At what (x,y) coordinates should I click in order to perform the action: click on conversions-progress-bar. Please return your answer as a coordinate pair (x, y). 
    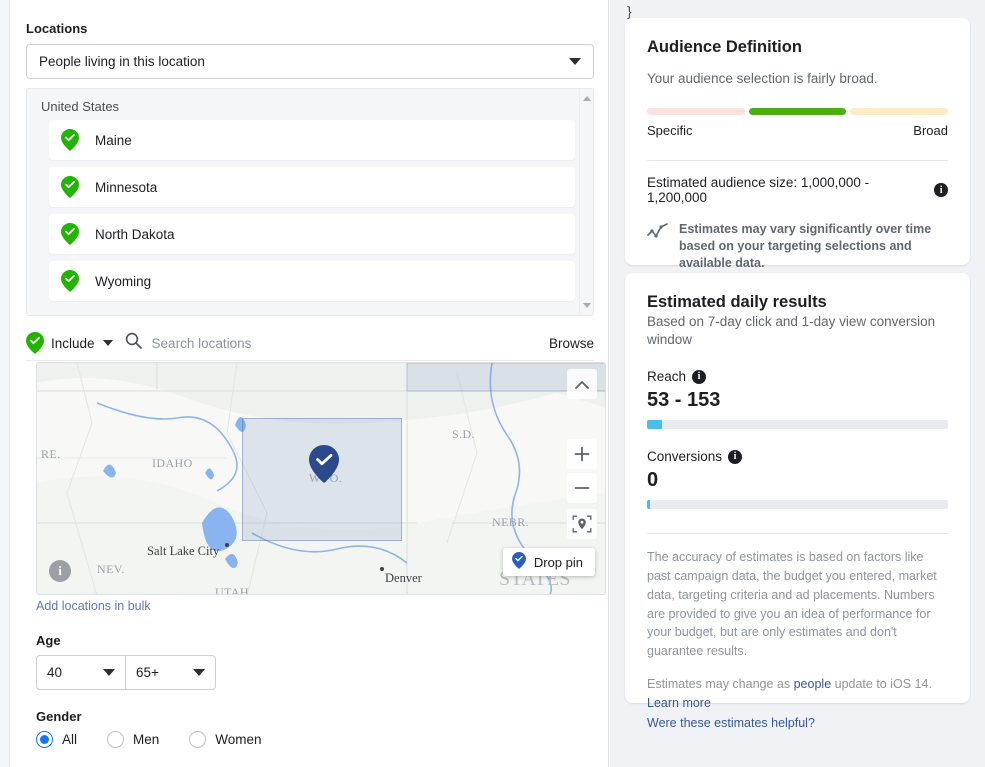
    Looking at the image, I should click on (797, 505).